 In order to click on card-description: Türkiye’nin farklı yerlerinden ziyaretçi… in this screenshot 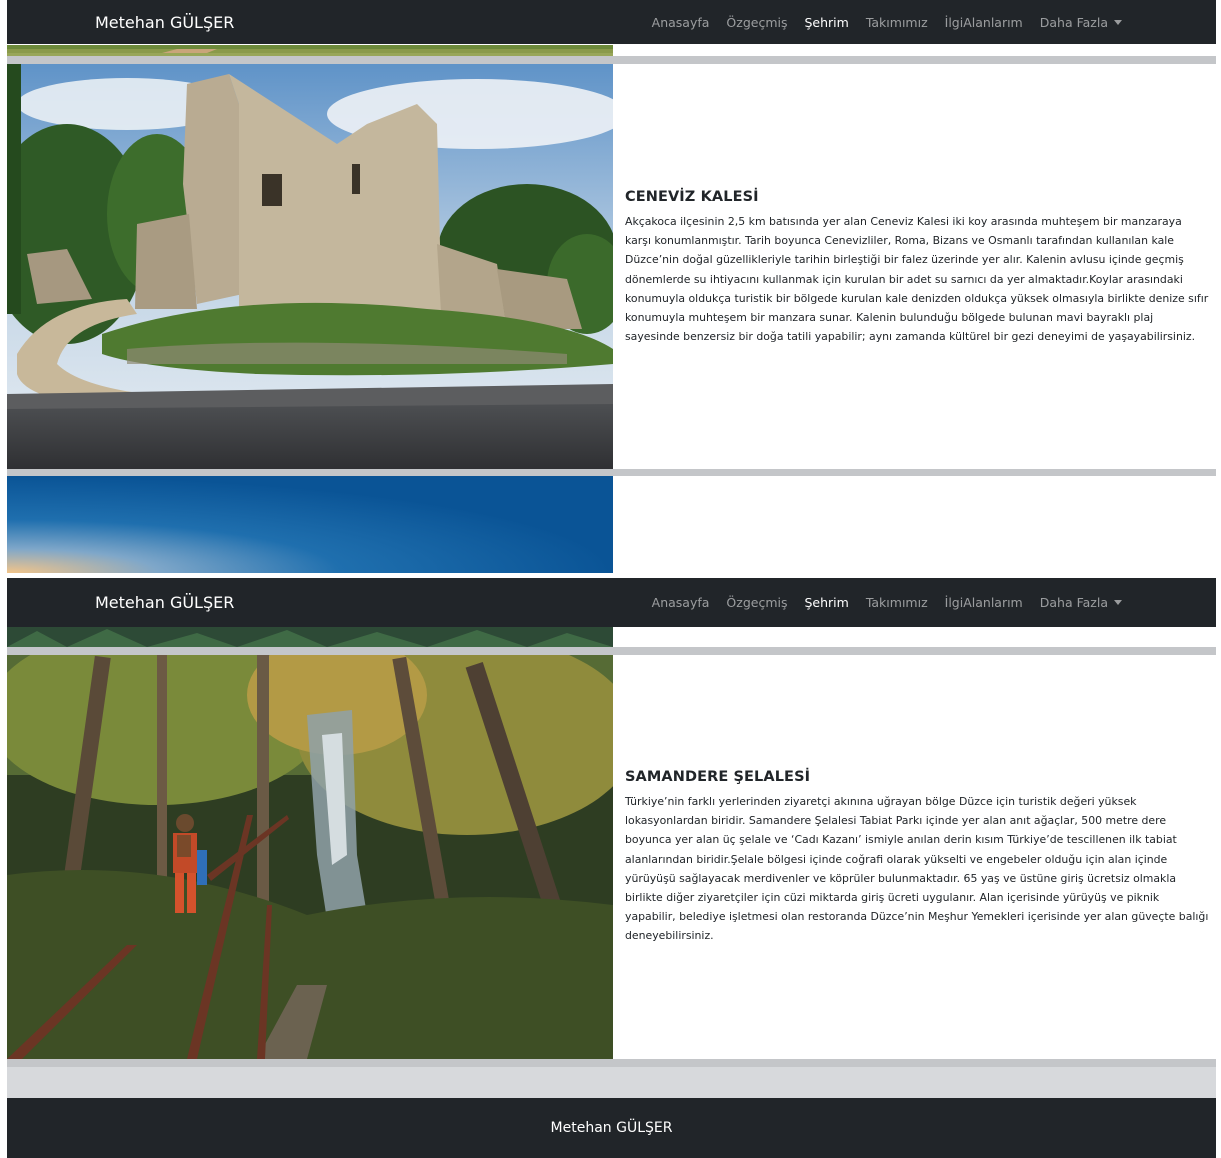, I will do `click(917, 869)`.